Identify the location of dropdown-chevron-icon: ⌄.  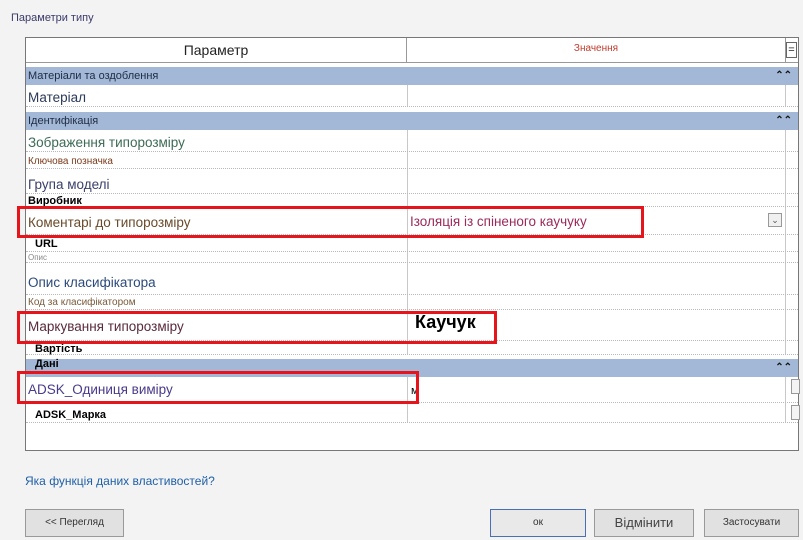
(775, 220).